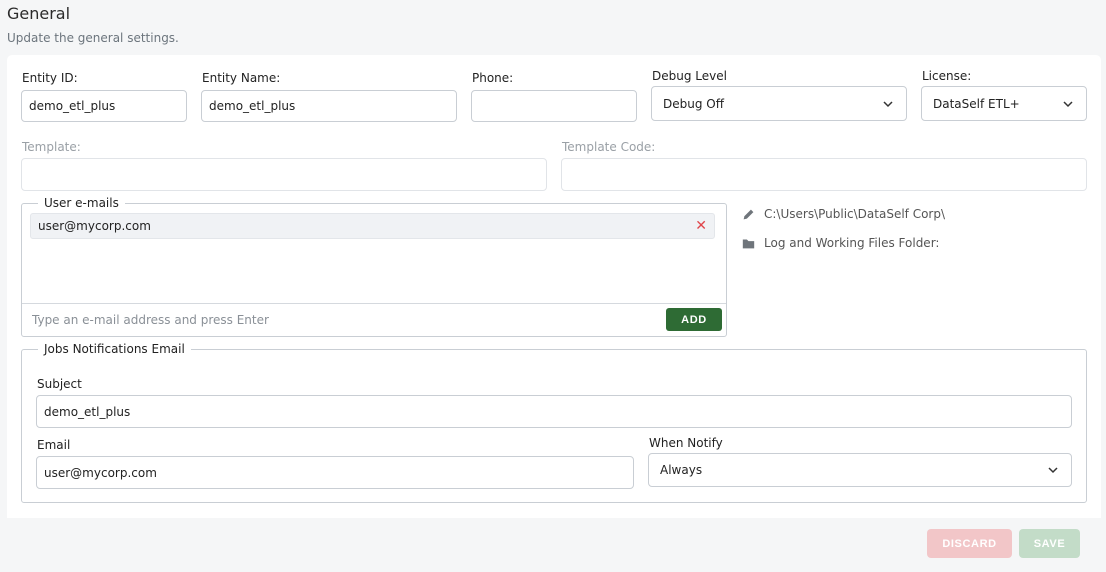 This screenshot has width=1106, height=572. What do you see at coordinates (50, 78) in the screenshot?
I see `entity-id-label: Entity ID:` at bounding box center [50, 78].